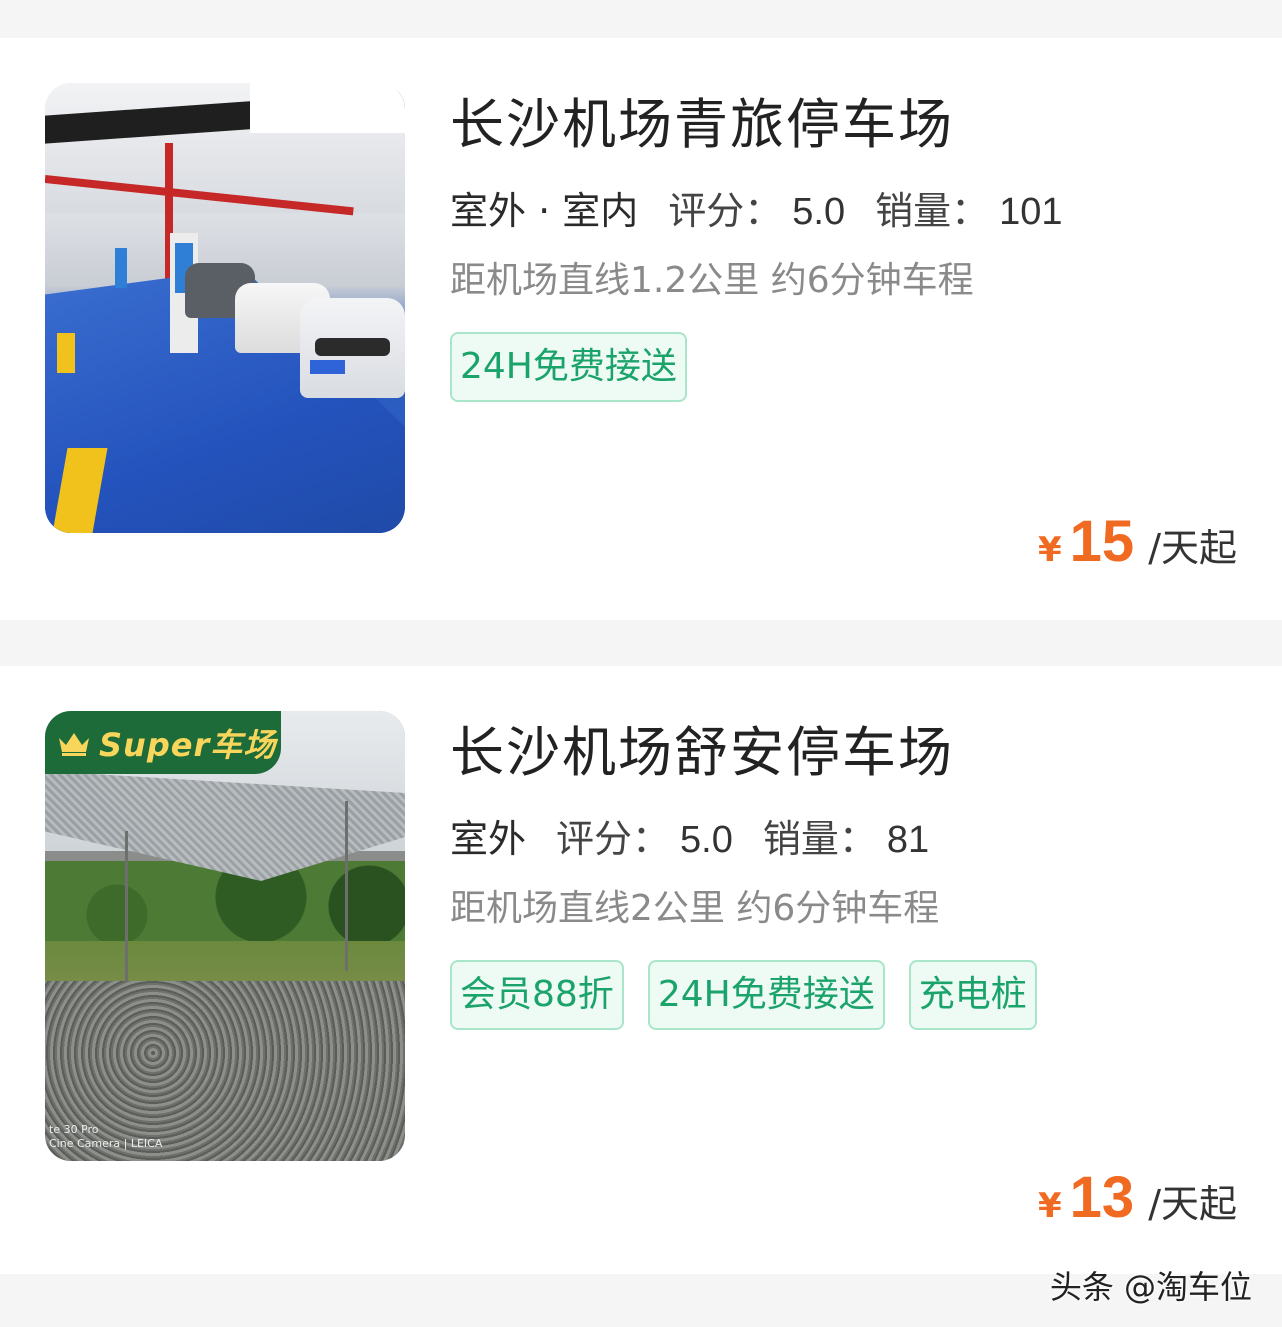 The width and height of the screenshot is (1282, 1327). I want to click on photo-watermark-line: Cine Camera | LEICA, so click(106, 1143).